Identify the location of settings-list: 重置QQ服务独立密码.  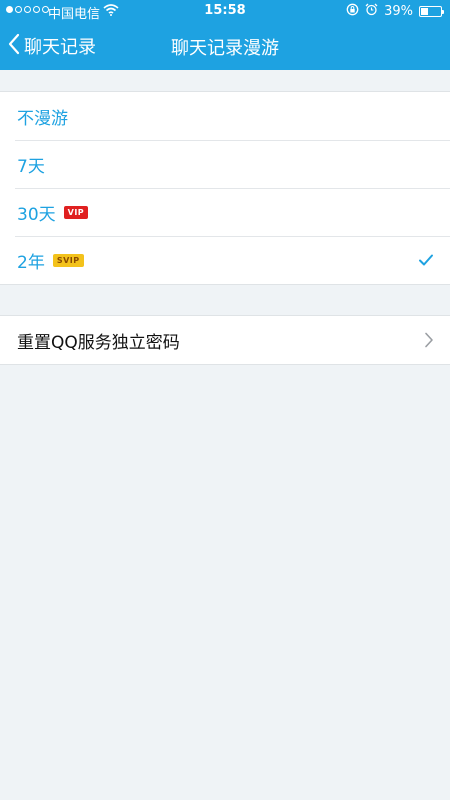
(225, 340).